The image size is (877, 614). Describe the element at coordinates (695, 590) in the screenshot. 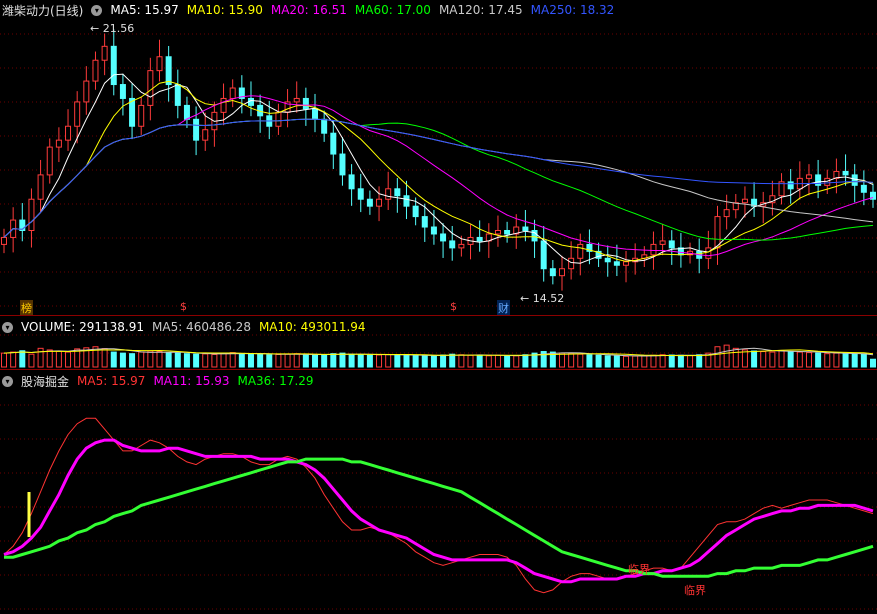

I see `critical-label-2: 临界` at that location.